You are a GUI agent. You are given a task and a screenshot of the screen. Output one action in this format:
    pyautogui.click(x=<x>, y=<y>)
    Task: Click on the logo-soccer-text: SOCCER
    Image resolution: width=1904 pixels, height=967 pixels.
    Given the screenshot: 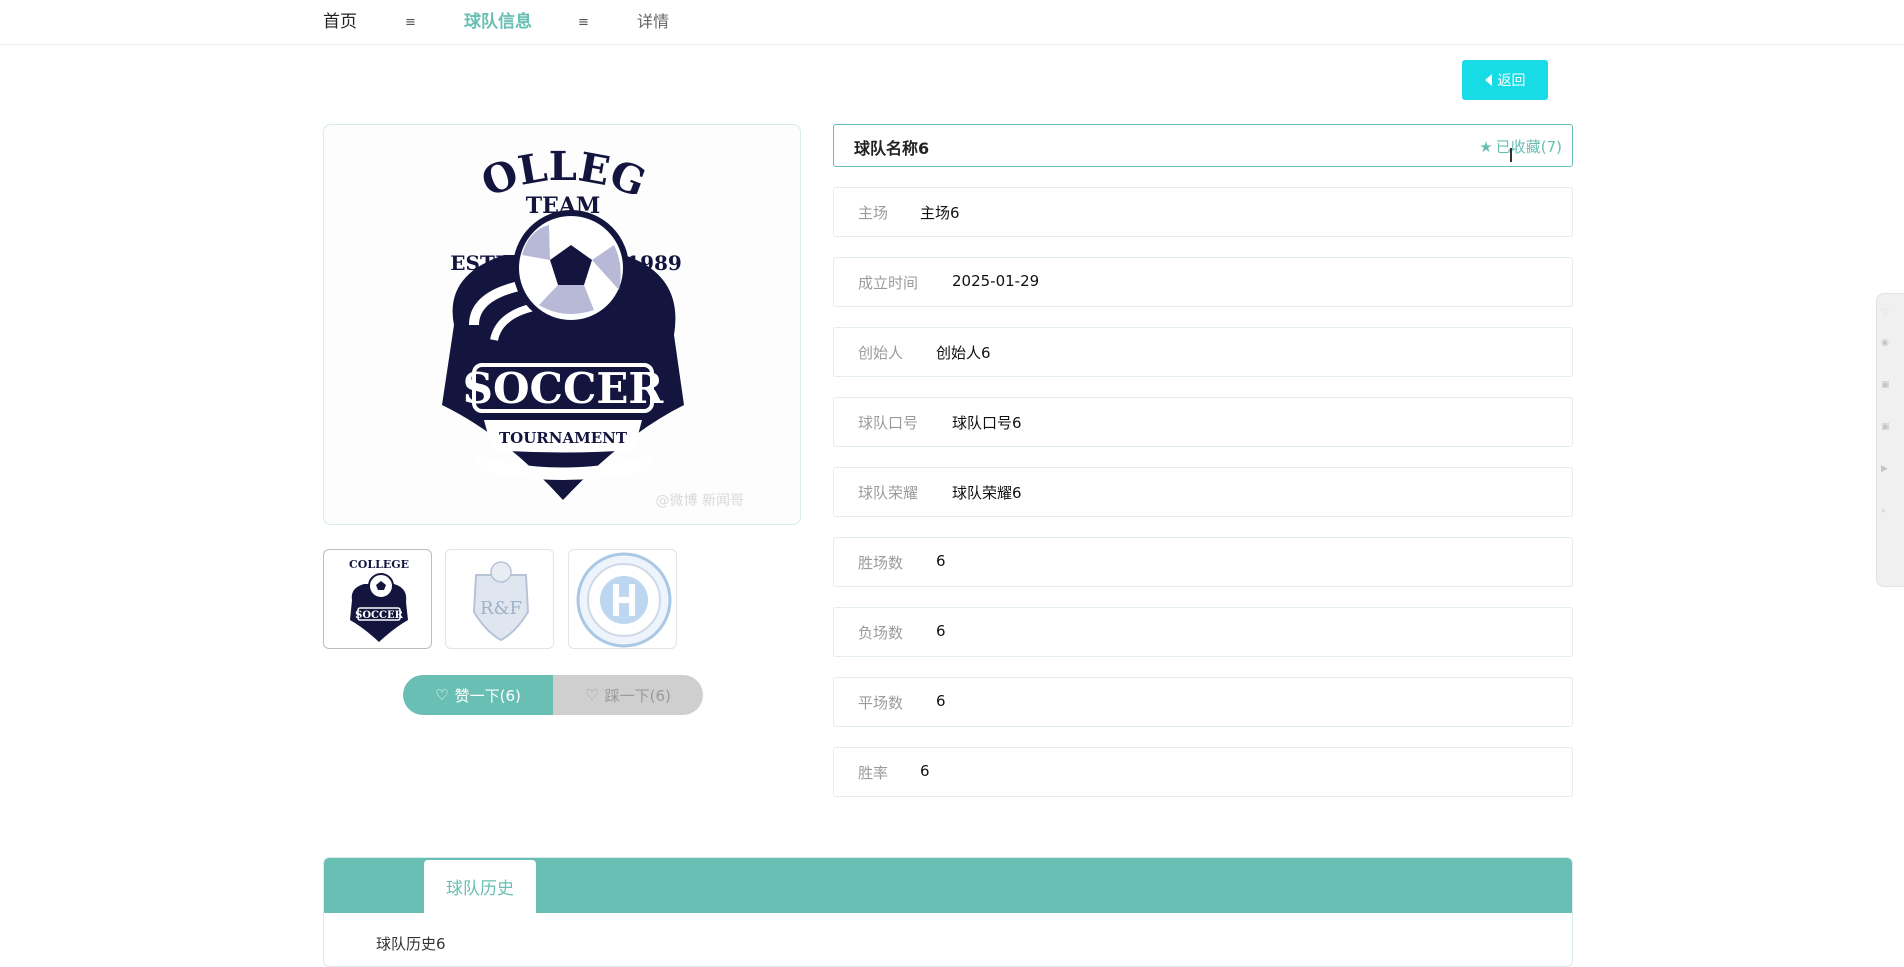 What is the action you would take?
    pyautogui.click(x=564, y=388)
    